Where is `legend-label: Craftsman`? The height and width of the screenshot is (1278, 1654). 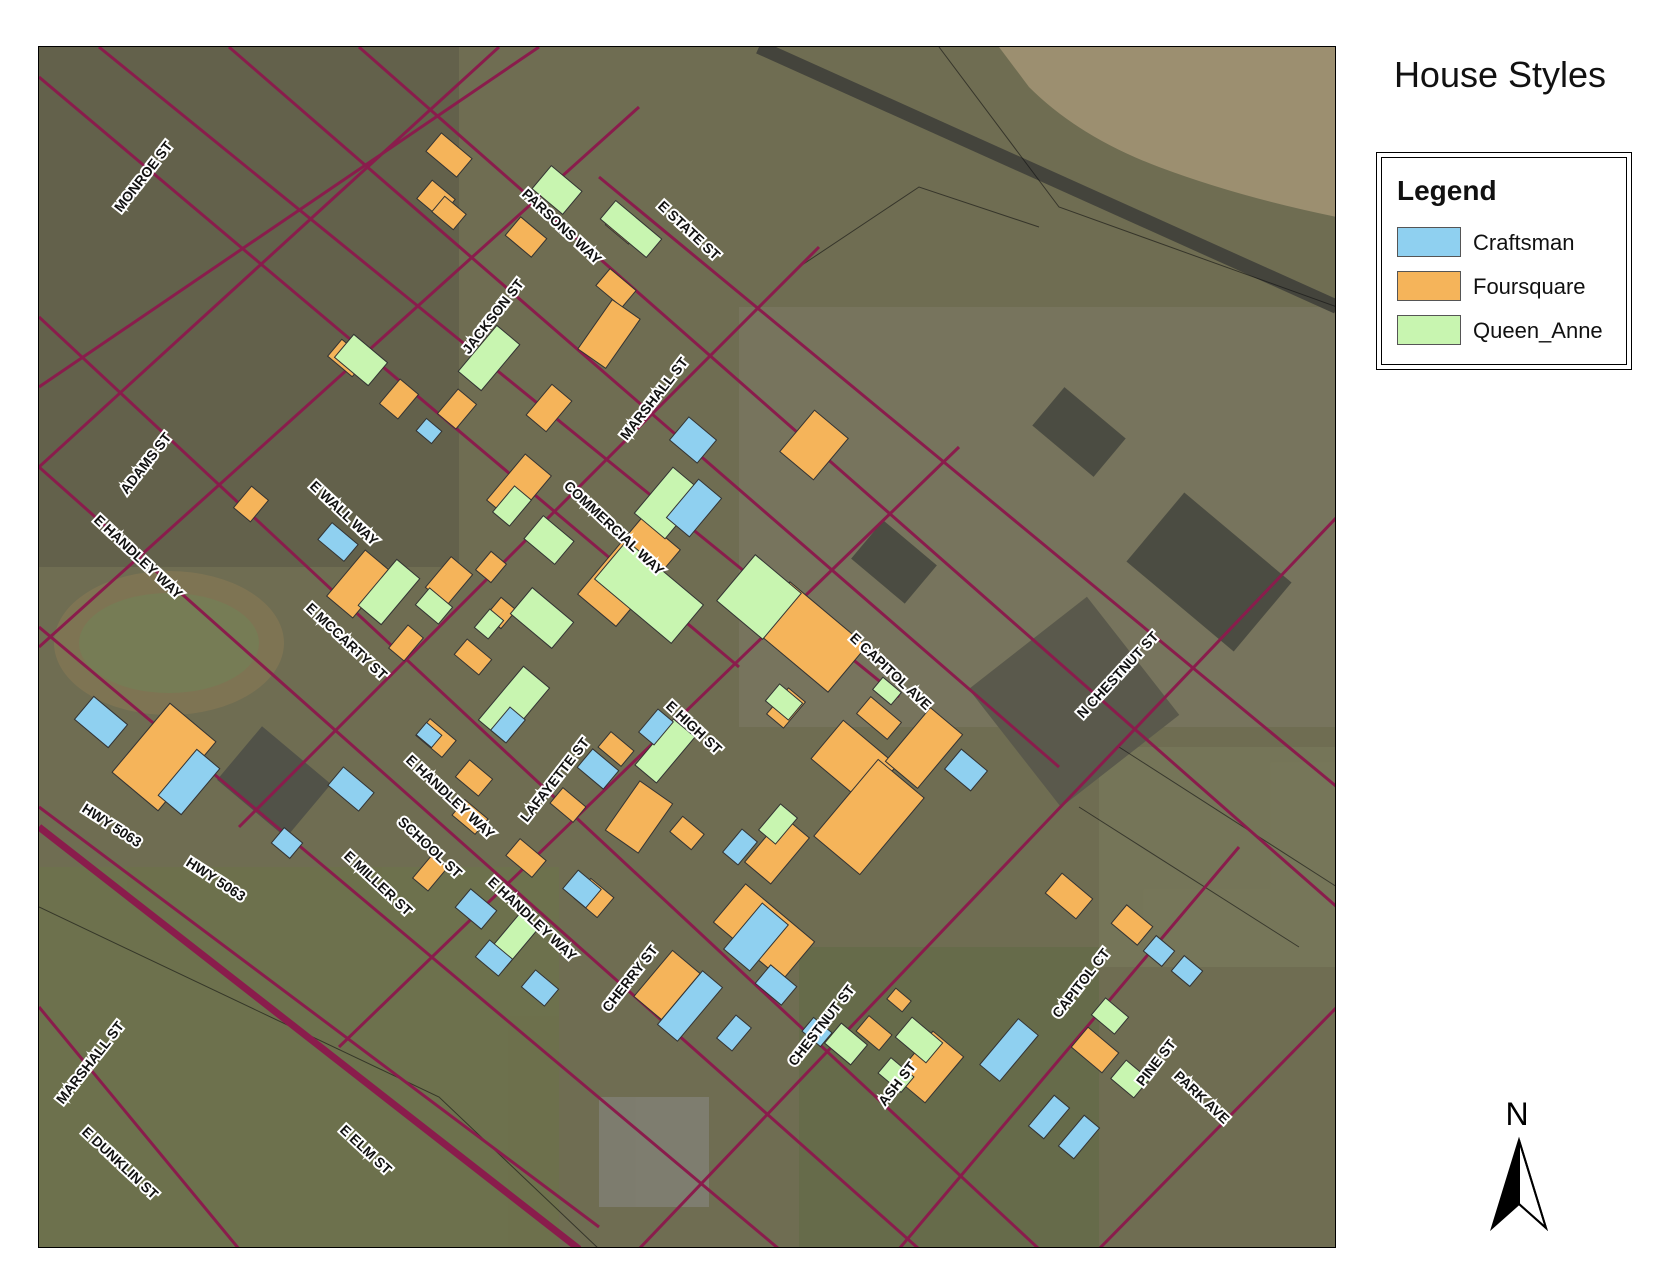
legend-label: Craftsman is located at coordinates (1524, 242).